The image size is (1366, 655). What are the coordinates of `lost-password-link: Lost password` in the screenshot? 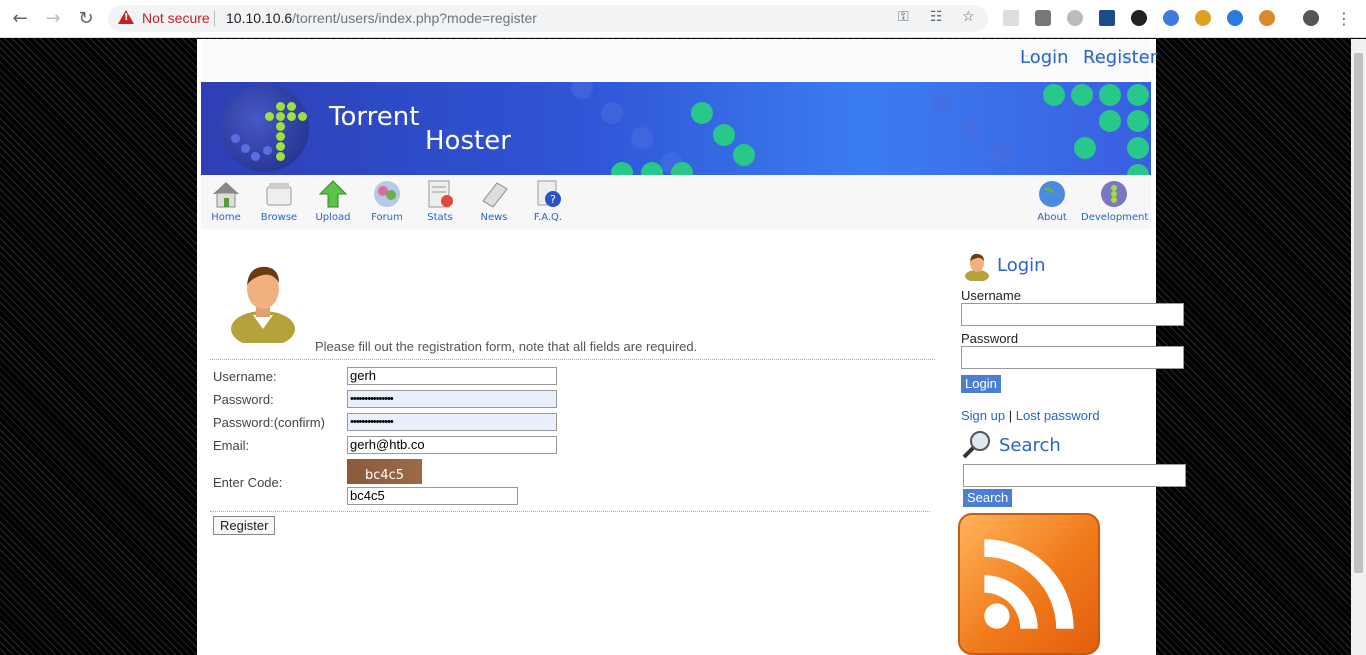 It's located at (1058, 415).